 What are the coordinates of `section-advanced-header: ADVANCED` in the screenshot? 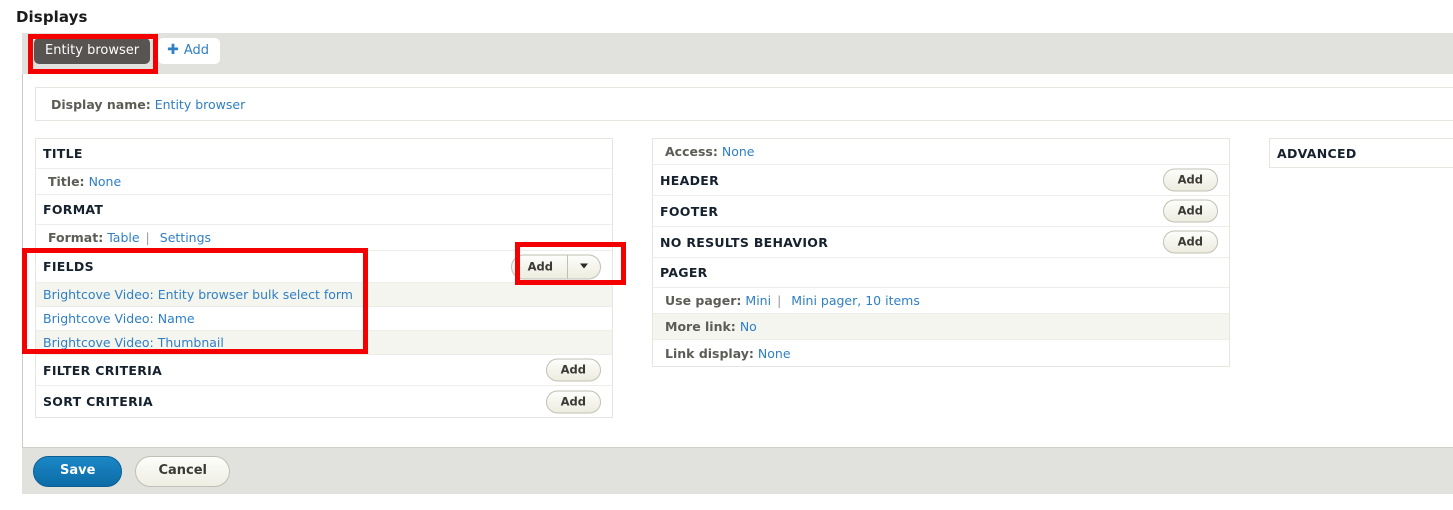 It's located at (1361, 153).